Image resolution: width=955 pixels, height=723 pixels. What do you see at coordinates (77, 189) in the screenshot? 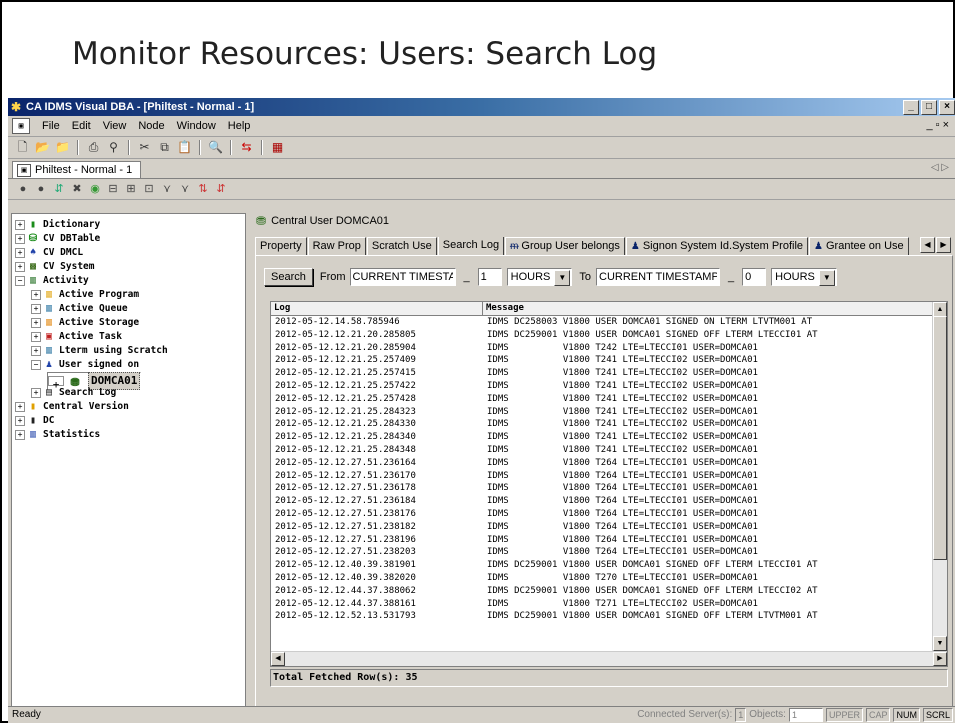
I see `stop-icon: ✖` at bounding box center [77, 189].